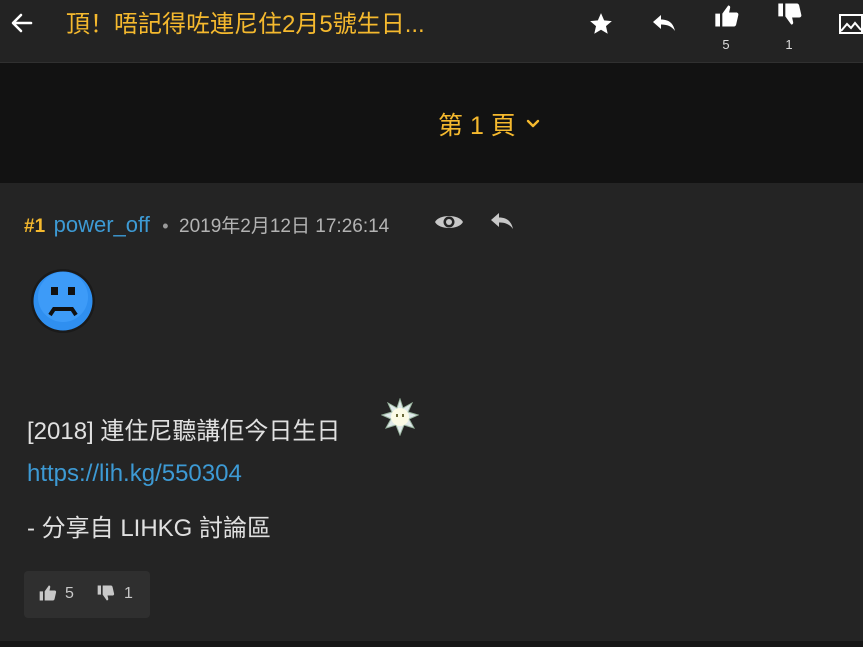 The height and width of the screenshot is (647, 863). What do you see at coordinates (128, 593) in the screenshot?
I see `post-dislike-count: 1` at bounding box center [128, 593].